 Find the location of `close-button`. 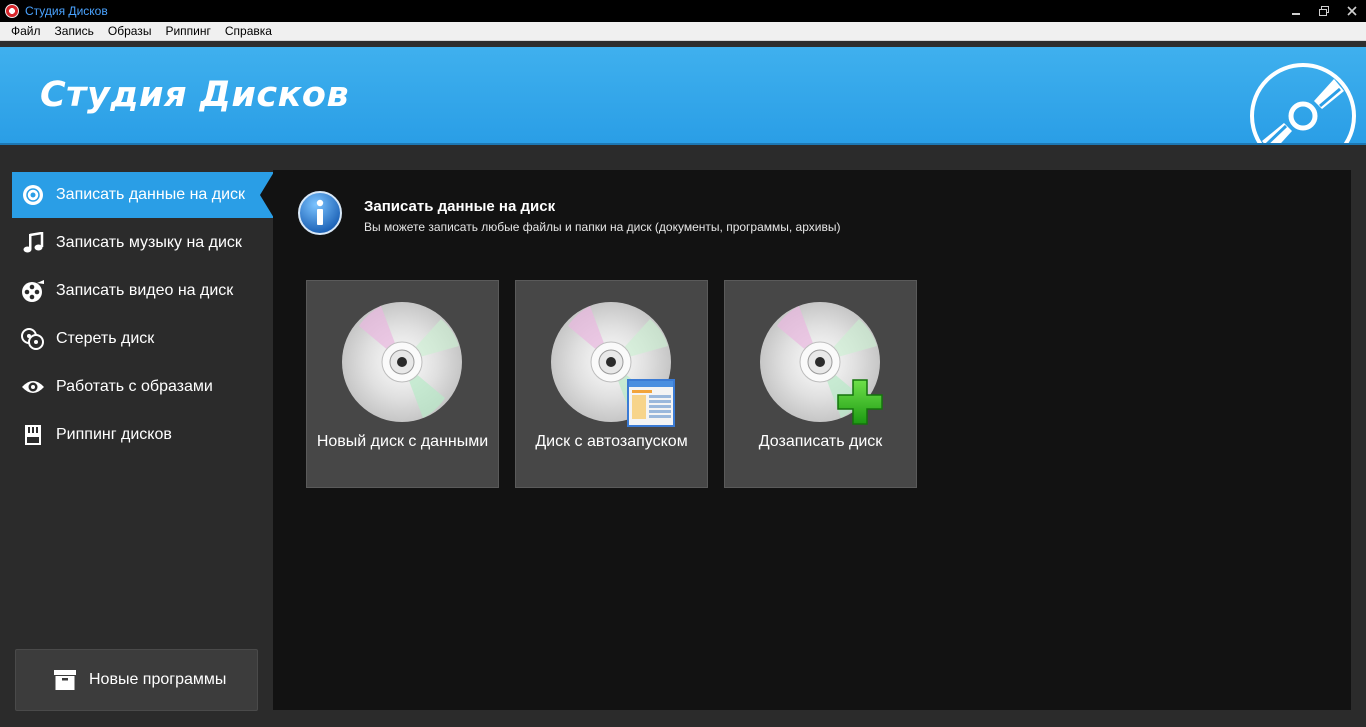

close-button is located at coordinates (1352, 11).